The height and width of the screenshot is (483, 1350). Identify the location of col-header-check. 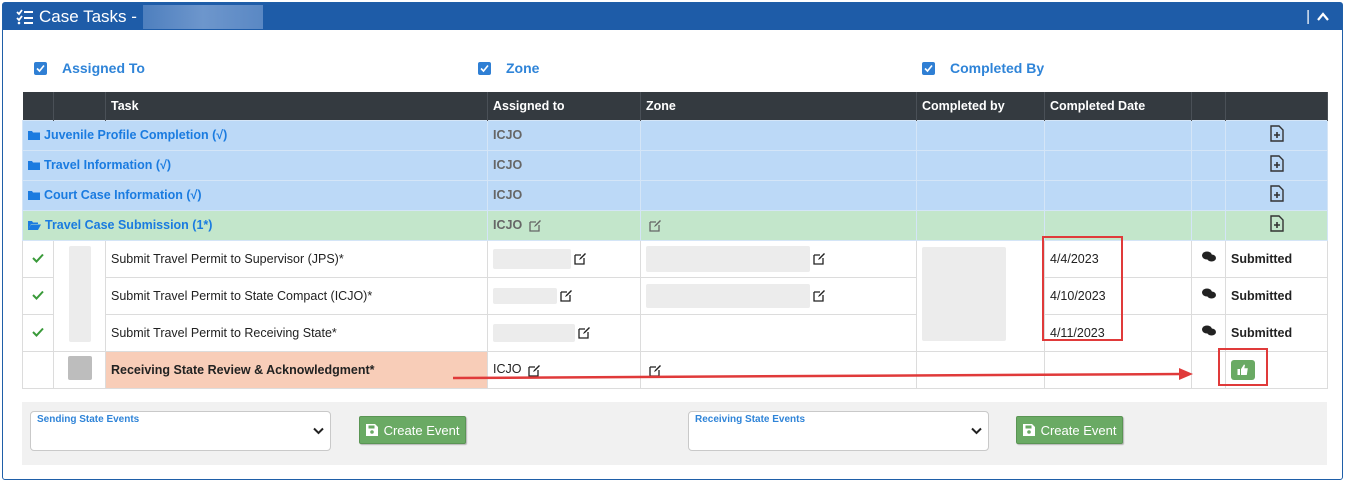
(38, 106).